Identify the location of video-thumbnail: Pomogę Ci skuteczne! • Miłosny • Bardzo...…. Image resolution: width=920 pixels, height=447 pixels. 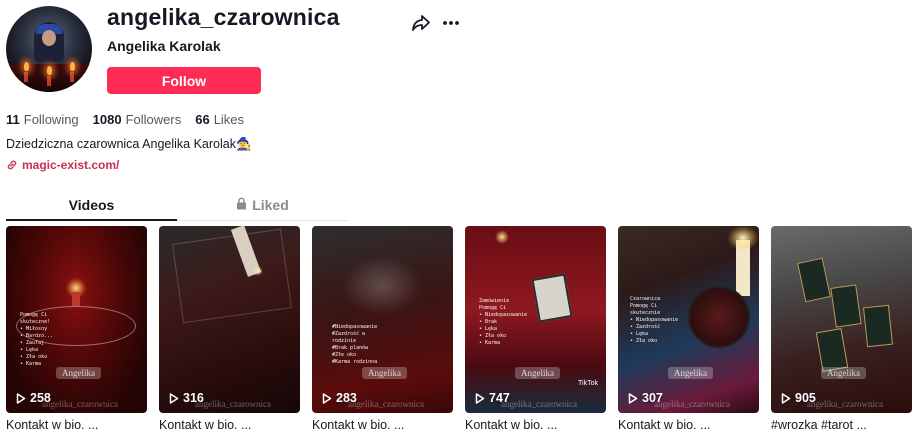
(76, 319).